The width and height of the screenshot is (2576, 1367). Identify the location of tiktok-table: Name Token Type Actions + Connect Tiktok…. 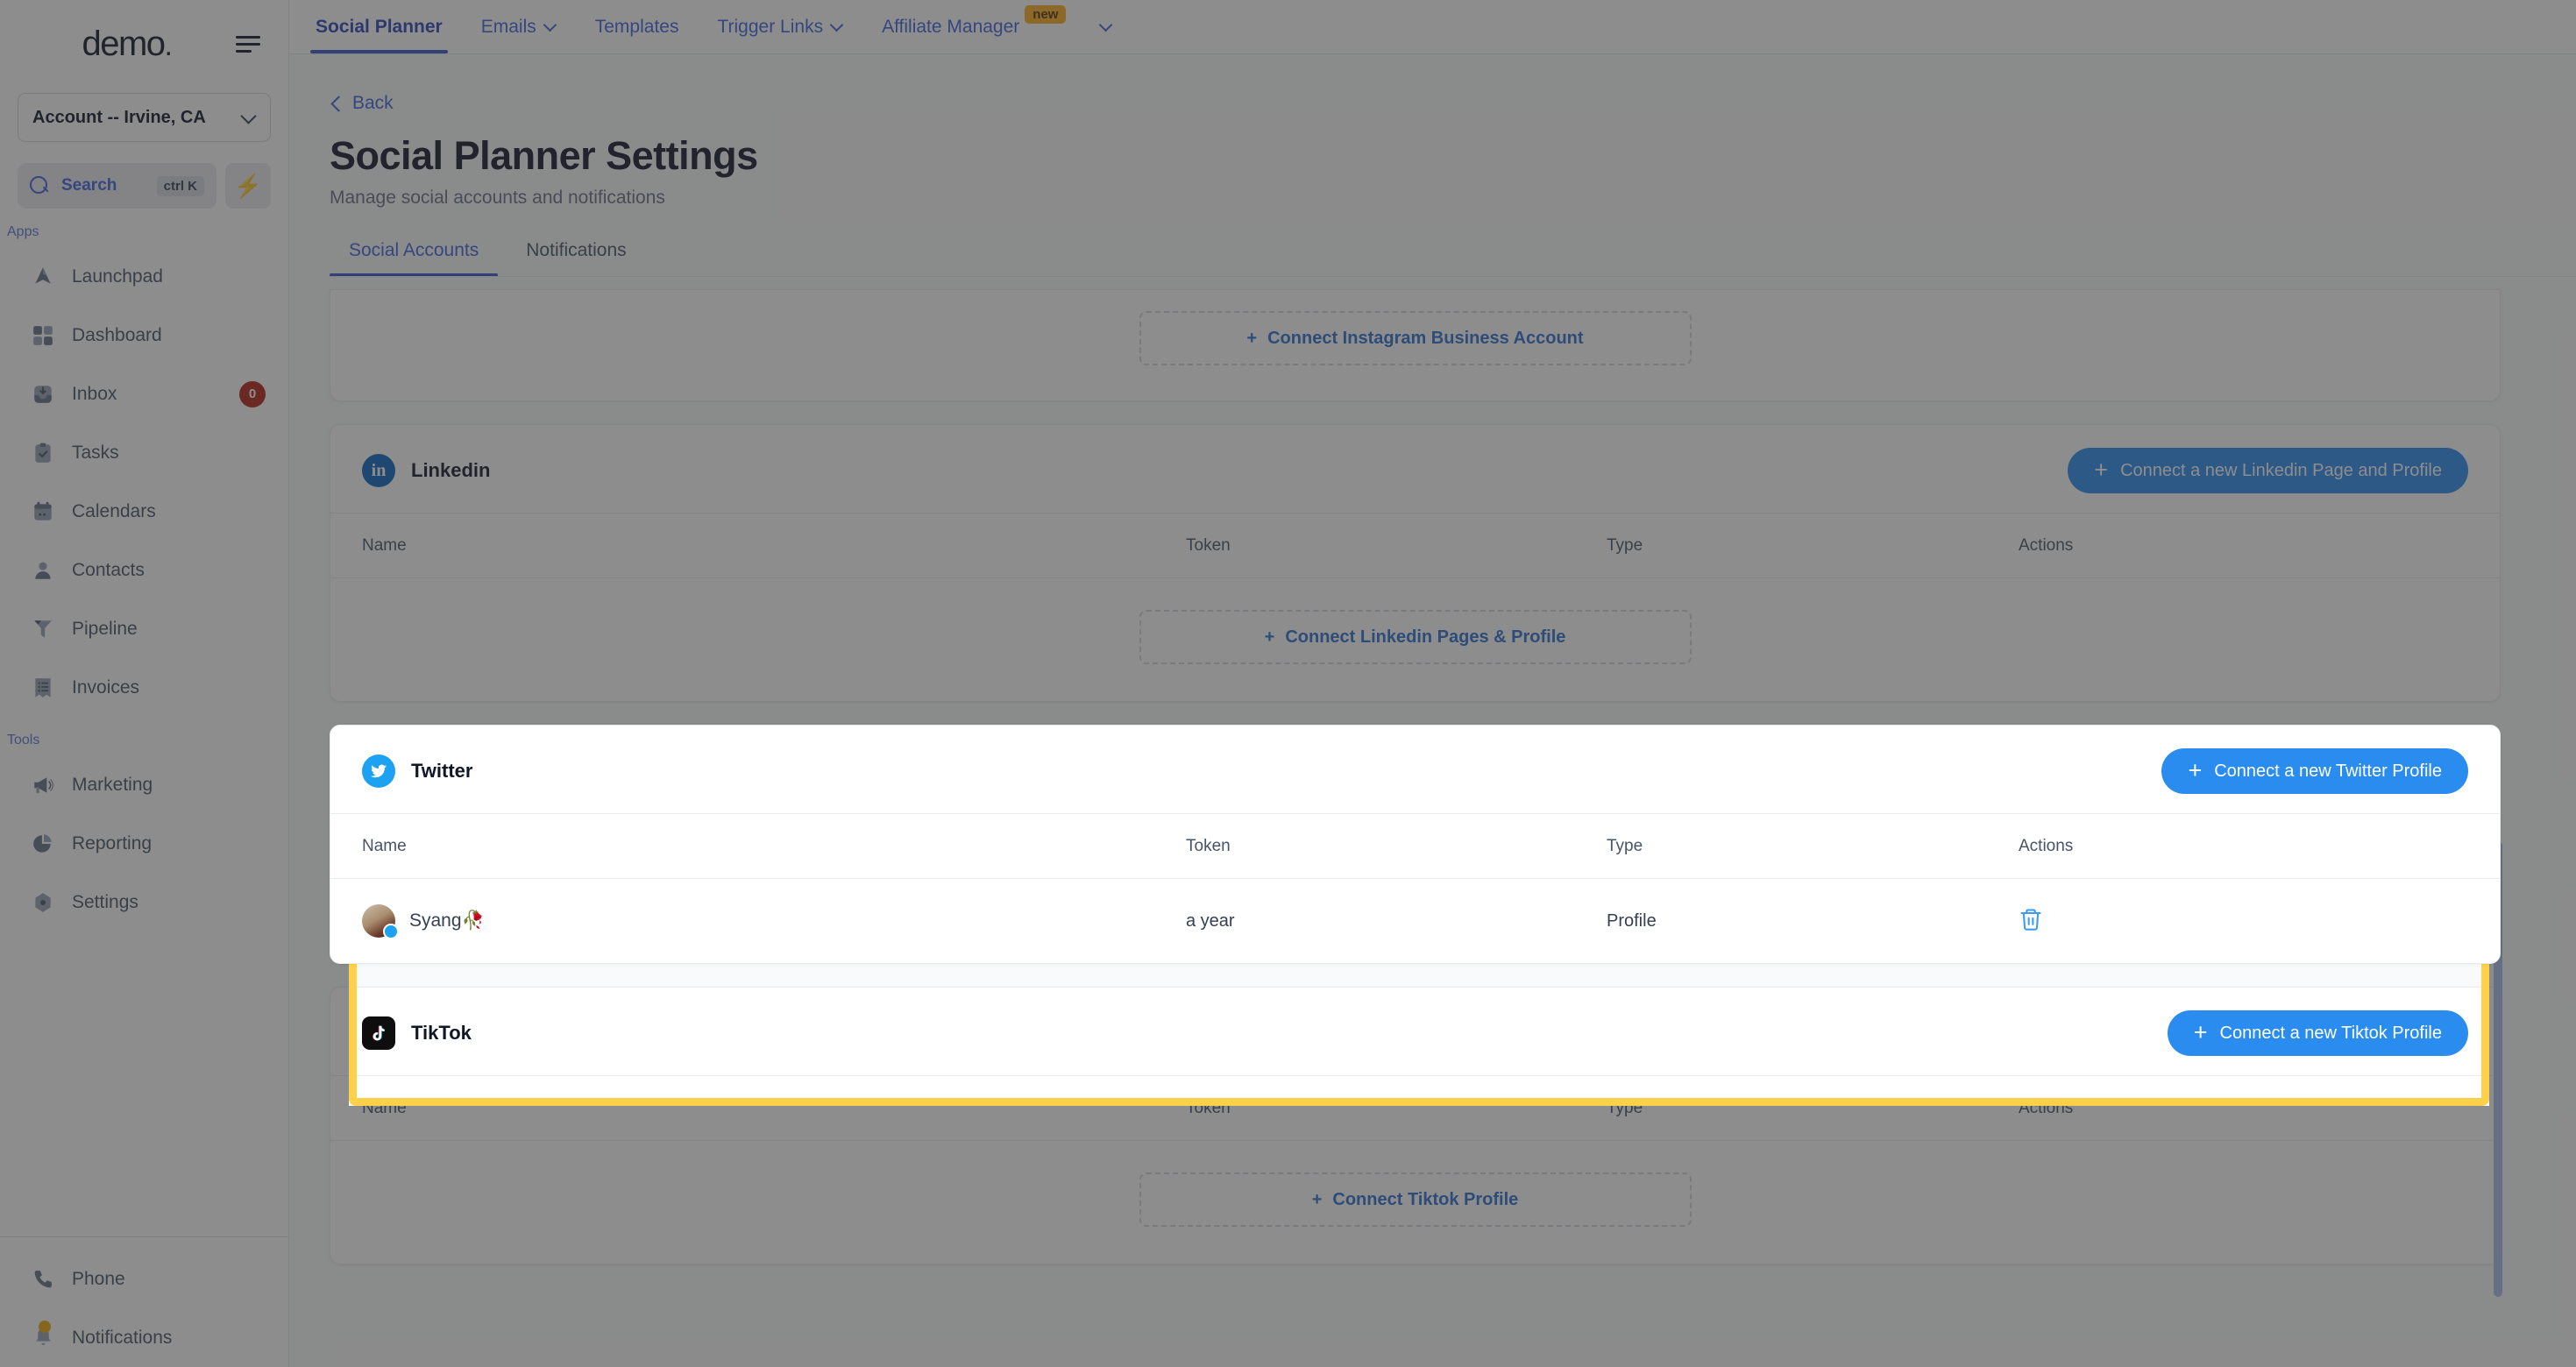
(1415, 1169).